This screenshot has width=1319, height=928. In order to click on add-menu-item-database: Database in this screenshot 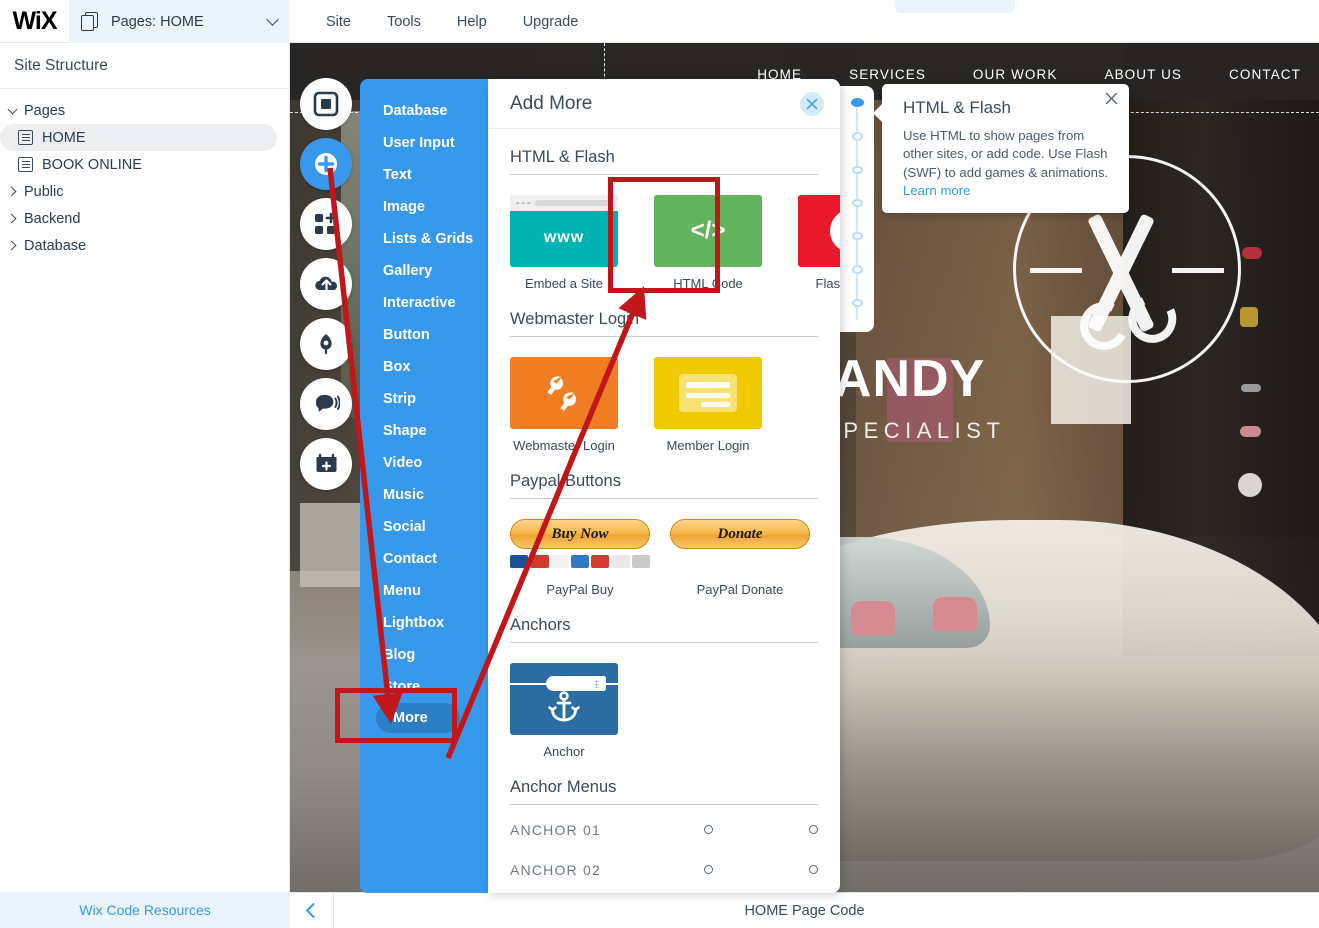, I will do `click(424, 111)`.